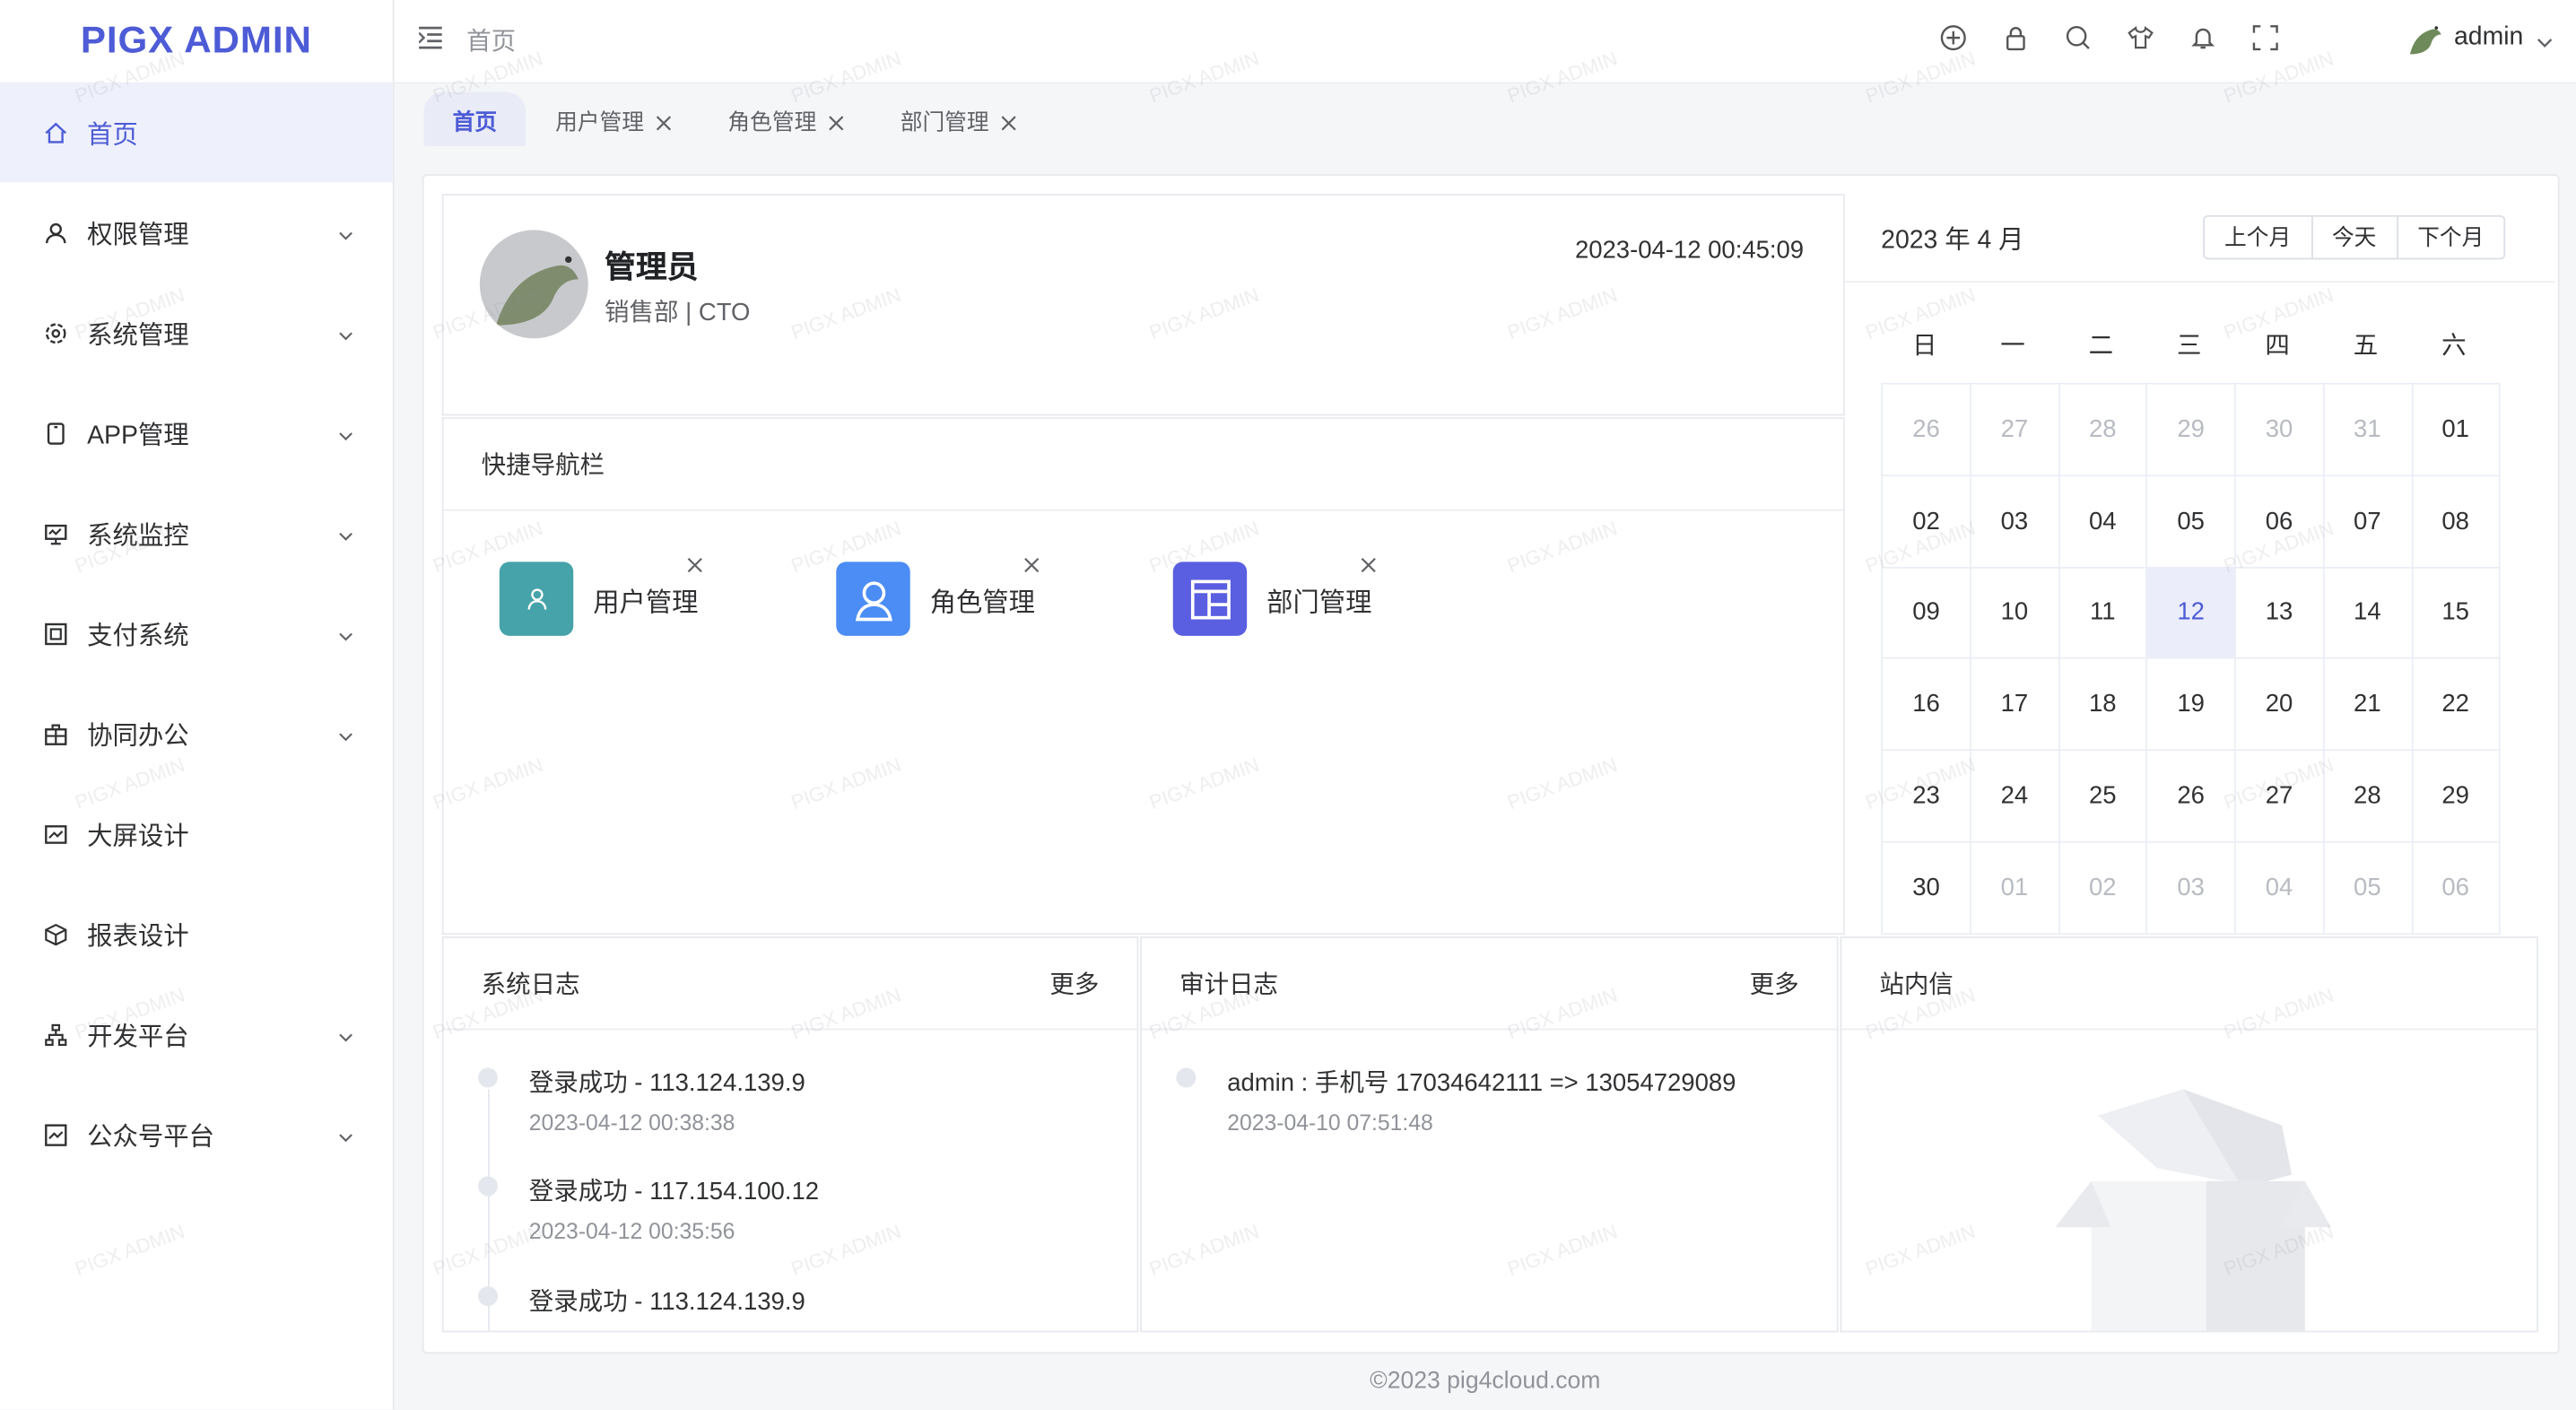 The height and width of the screenshot is (1410, 2576). Describe the element at coordinates (1485, 115) in the screenshot. I see `tab-bar: 首页 用户管理 角色管理 部门管理` at that location.